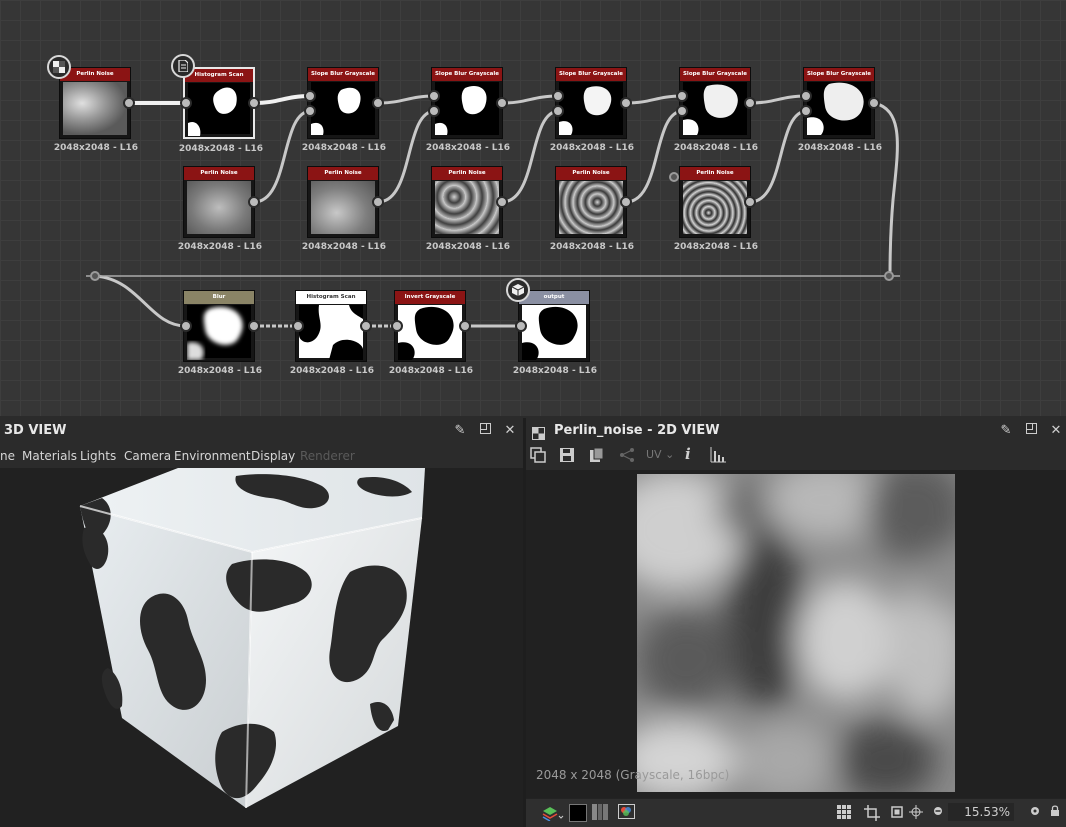  What do you see at coordinates (327, 456) in the screenshot?
I see `menu-renderer: Renderer` at bounding box center [327, 456].